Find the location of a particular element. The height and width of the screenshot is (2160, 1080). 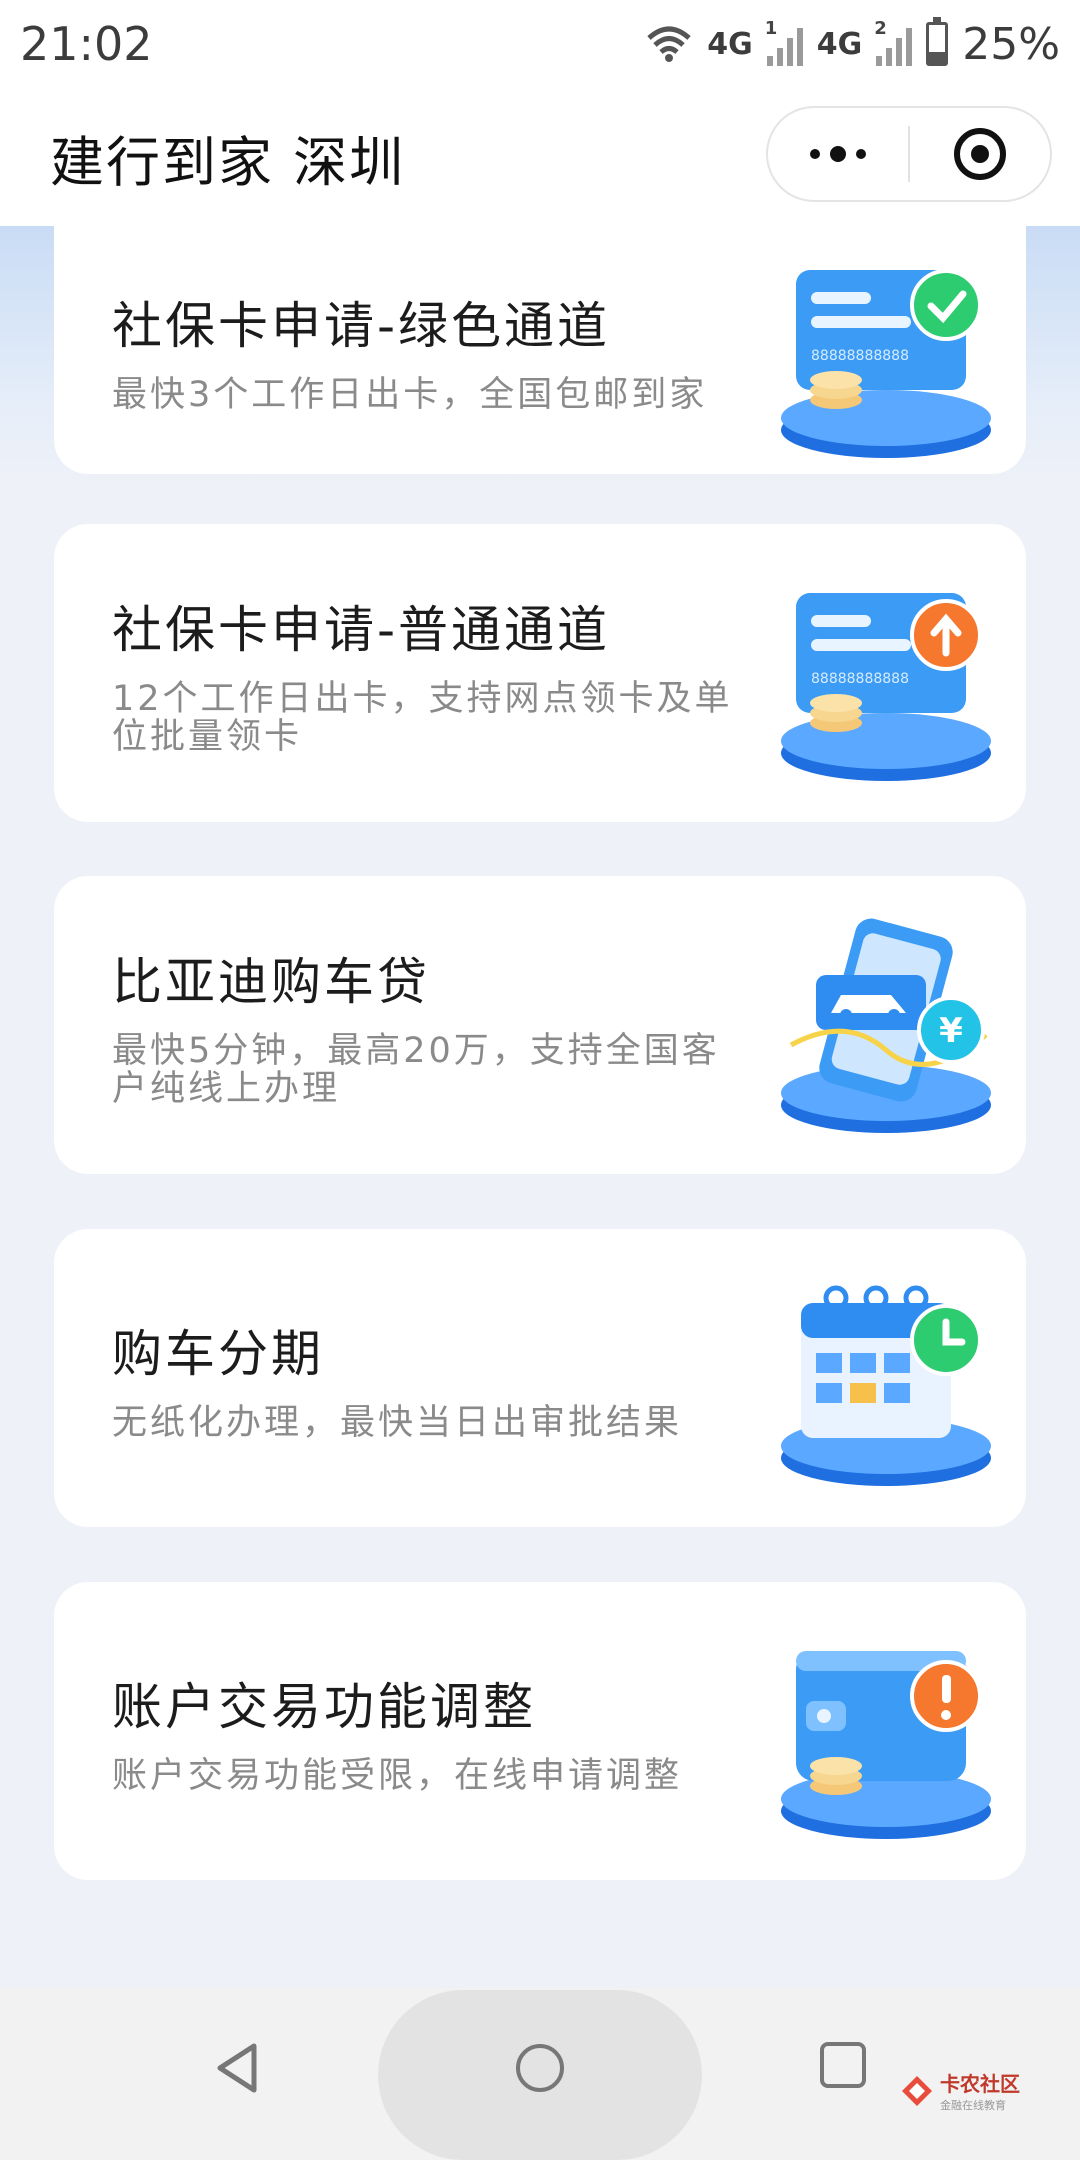

signal-icon: 2 is located at coordinates (893, 42).